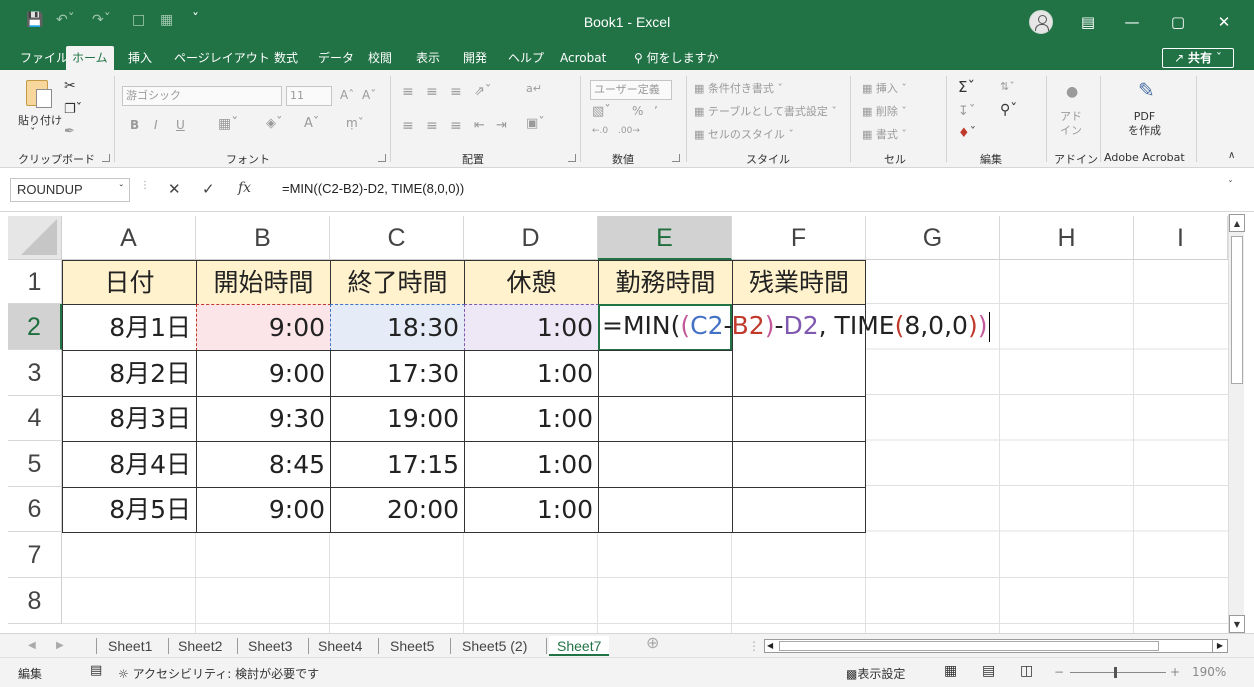  Describe the element at coordinates (1007, 86) in the screenshot. I see `sort-filter-icon: ⇅ˇ` at that location.